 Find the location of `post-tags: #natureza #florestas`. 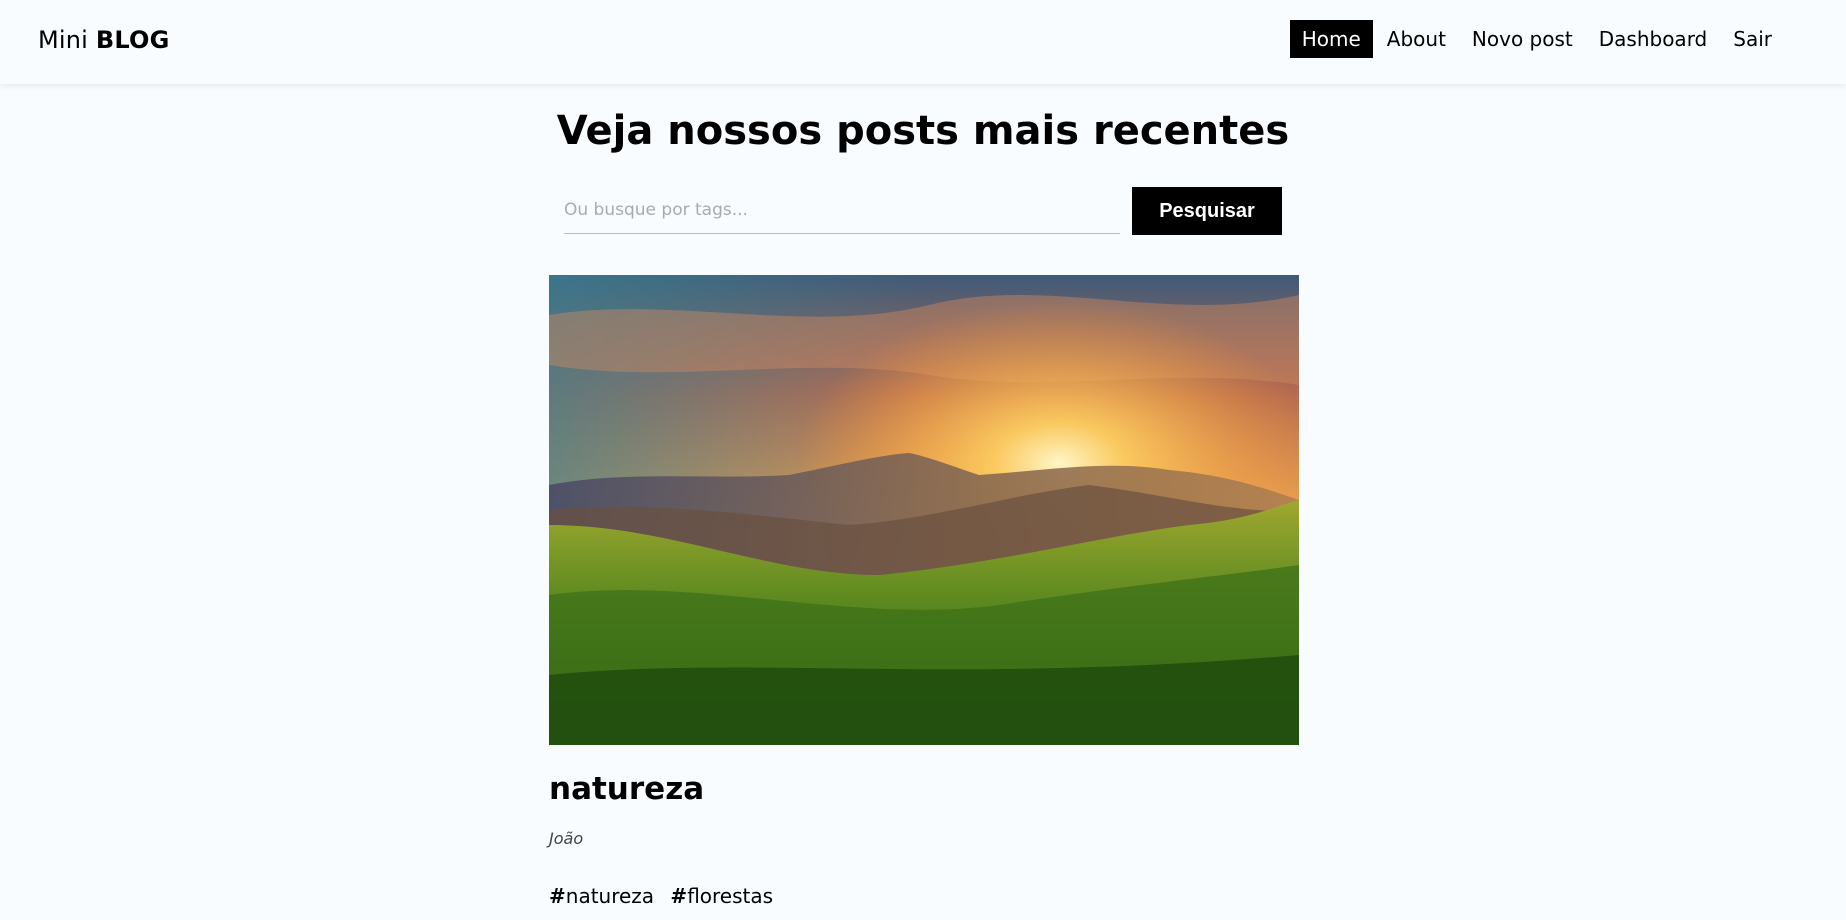

post-tags: #natureza #florestas is located at coordinates (924, 896).